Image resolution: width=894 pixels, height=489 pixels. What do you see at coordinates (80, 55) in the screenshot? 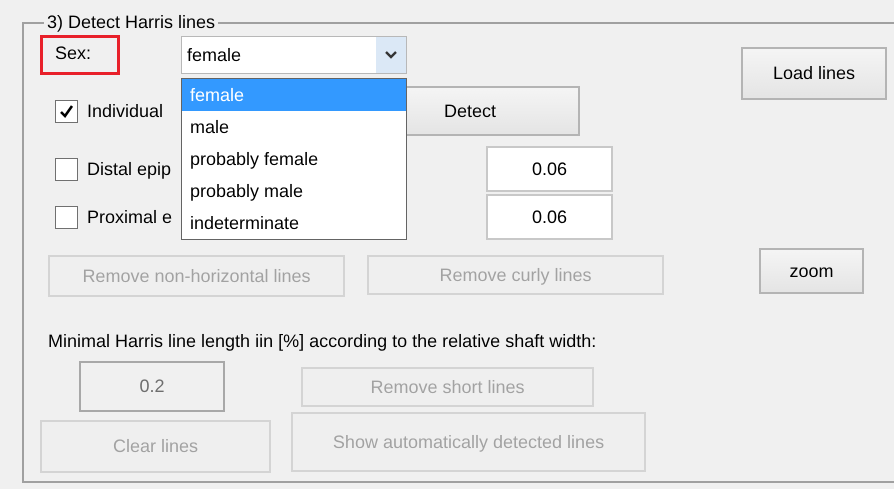
I see `sex-label: Sex:` at bounding box center [80, 55].